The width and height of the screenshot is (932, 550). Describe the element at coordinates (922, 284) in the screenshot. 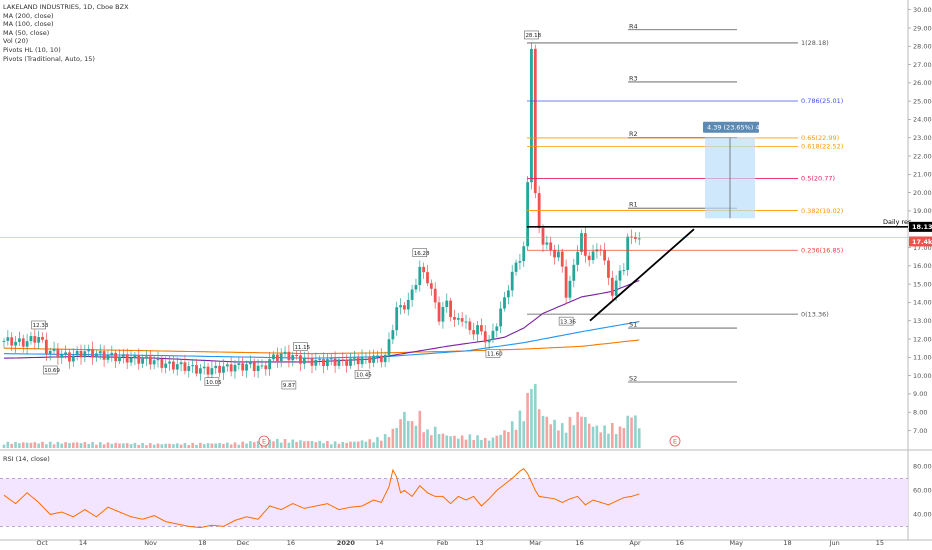

I see `price-tick-label: 15.00` at that location.